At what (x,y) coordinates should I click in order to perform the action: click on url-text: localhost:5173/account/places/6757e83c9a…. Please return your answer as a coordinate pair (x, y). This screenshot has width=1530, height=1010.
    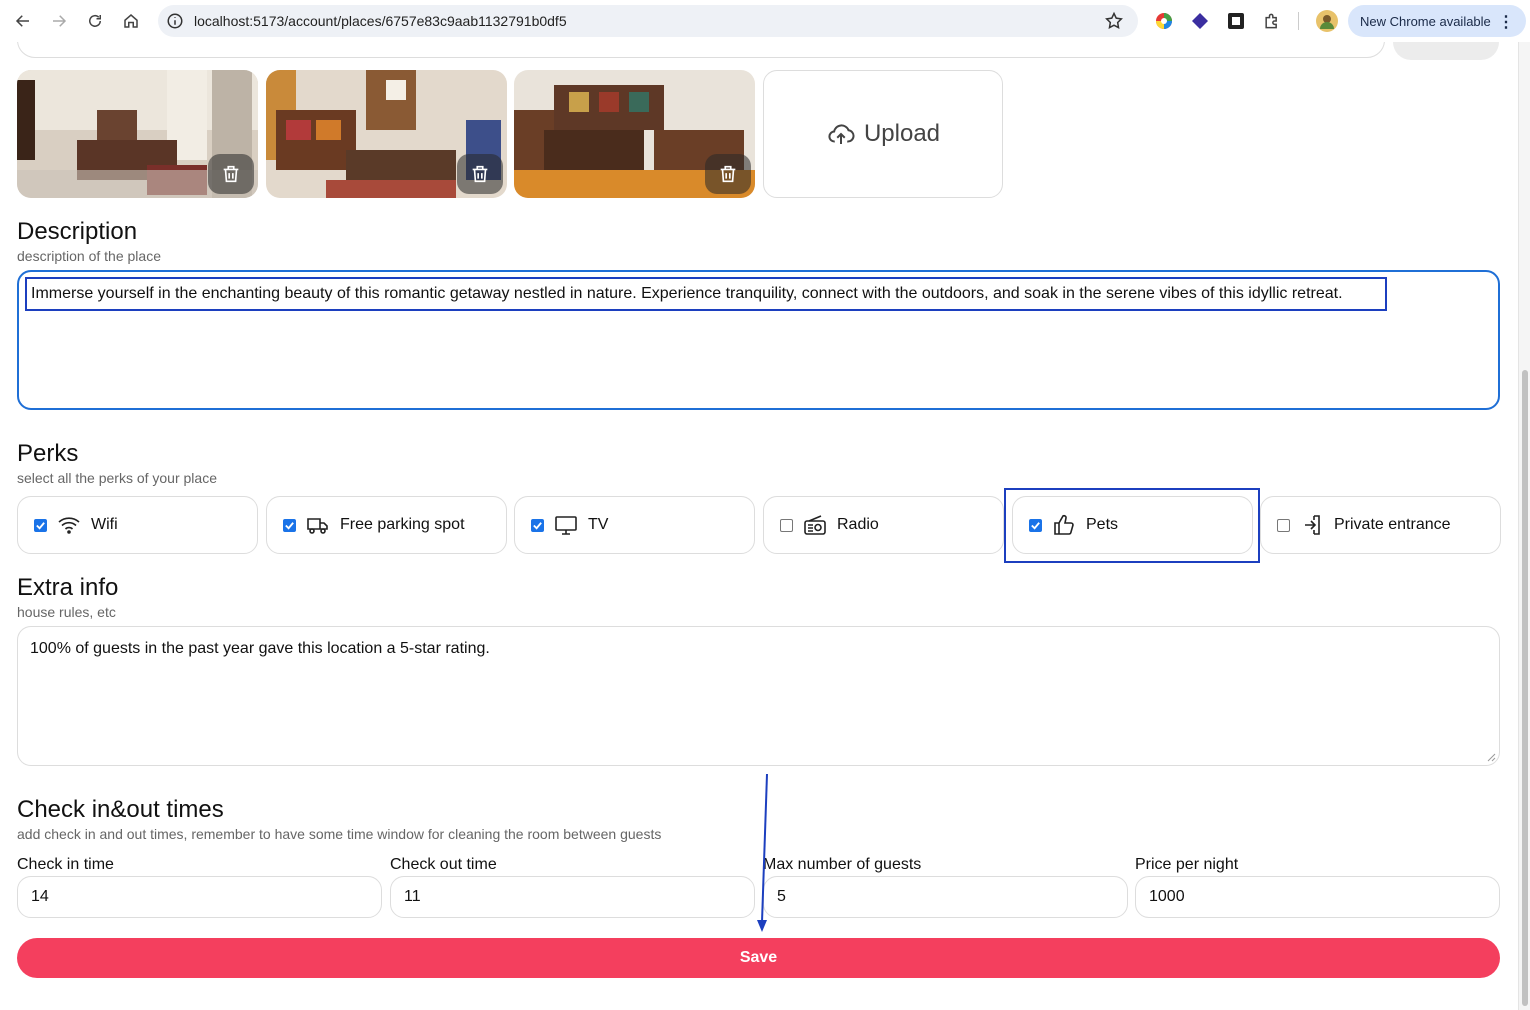
    Looking at the image, I should click on (380, 21).